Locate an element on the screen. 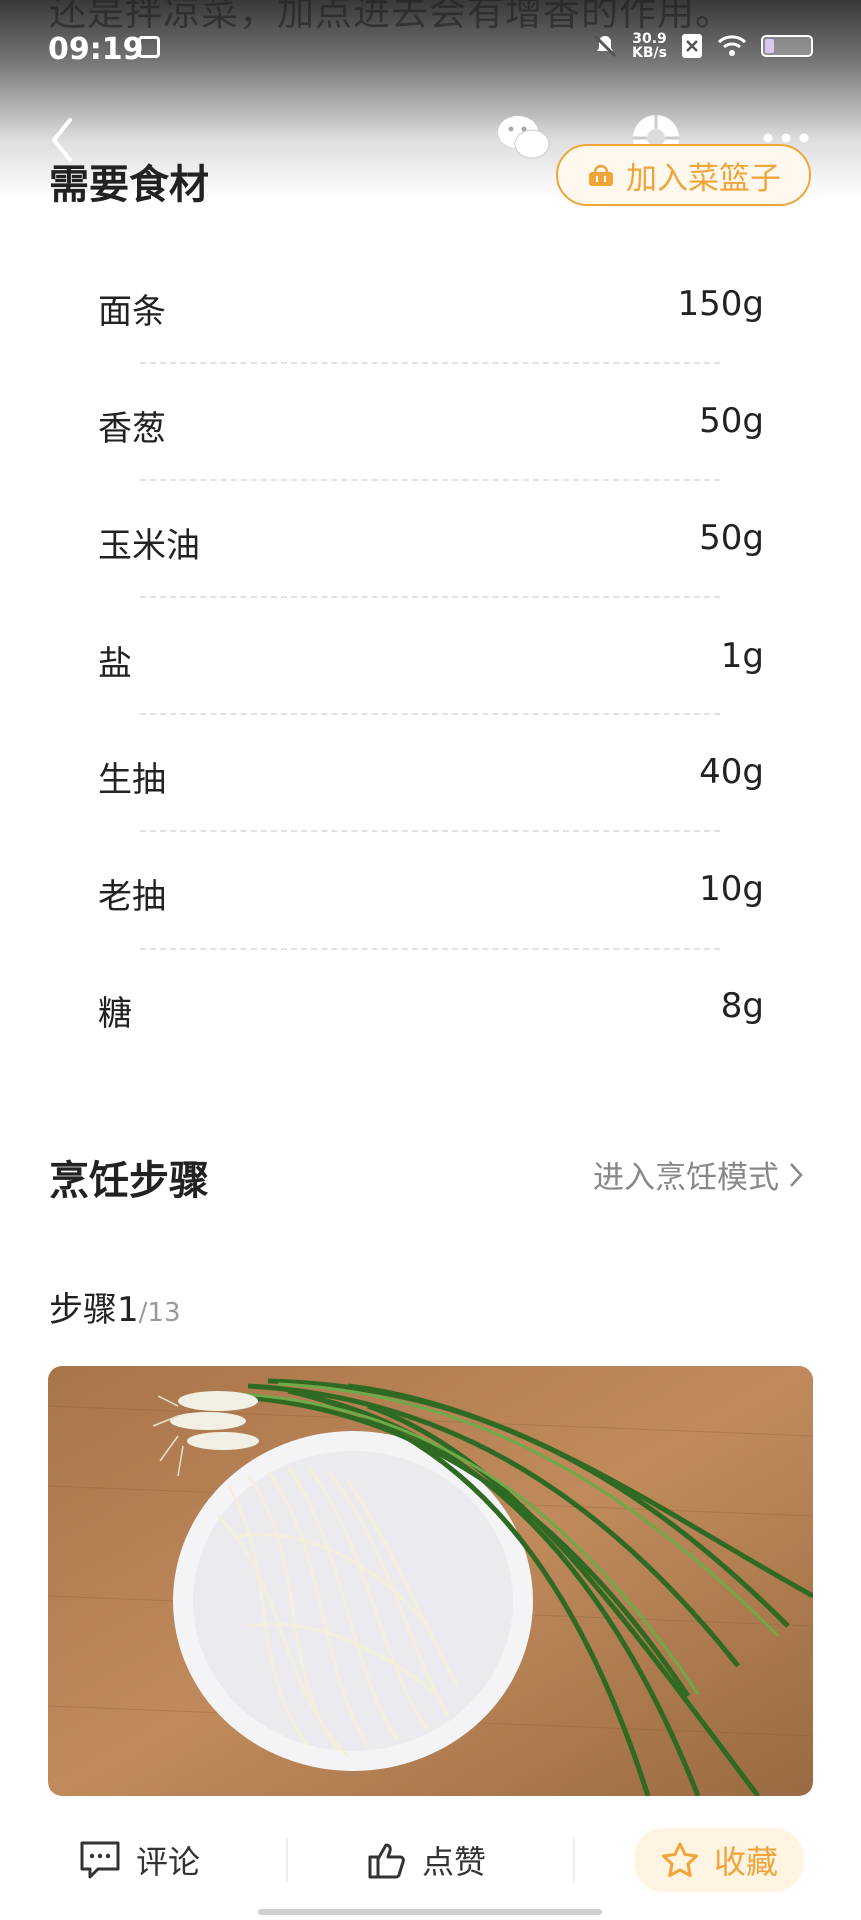 The image size is (861, 1920). favorite-button: 收藏 is located at coordinates (719, 1860).